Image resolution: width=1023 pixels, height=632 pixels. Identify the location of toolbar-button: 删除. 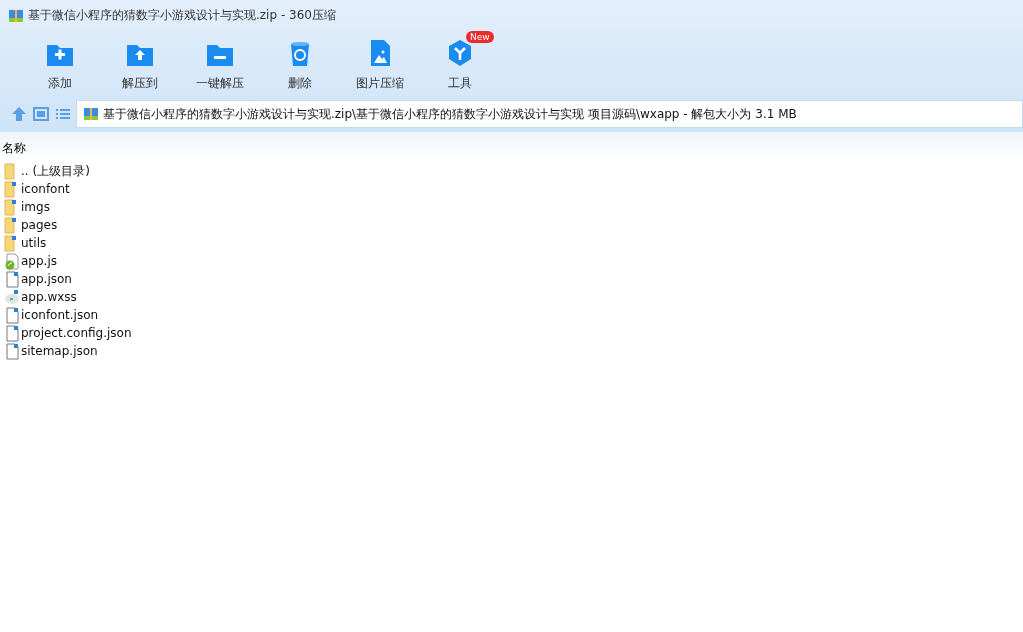
(300, 64).